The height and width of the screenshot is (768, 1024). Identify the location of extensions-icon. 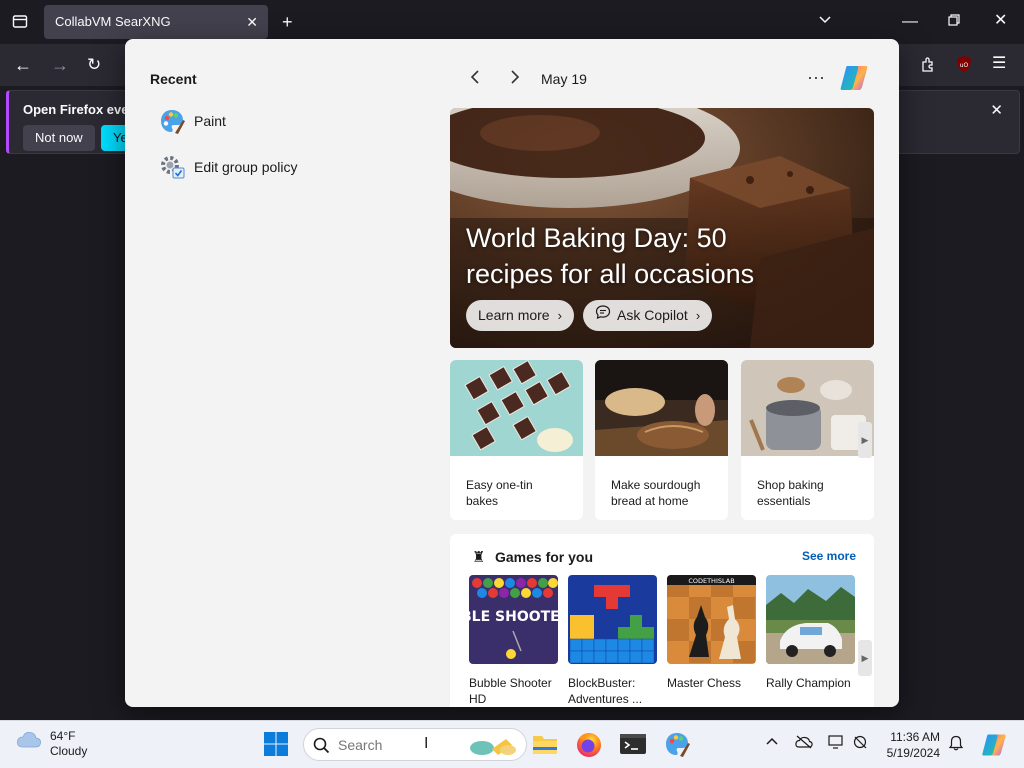
(928, 66).